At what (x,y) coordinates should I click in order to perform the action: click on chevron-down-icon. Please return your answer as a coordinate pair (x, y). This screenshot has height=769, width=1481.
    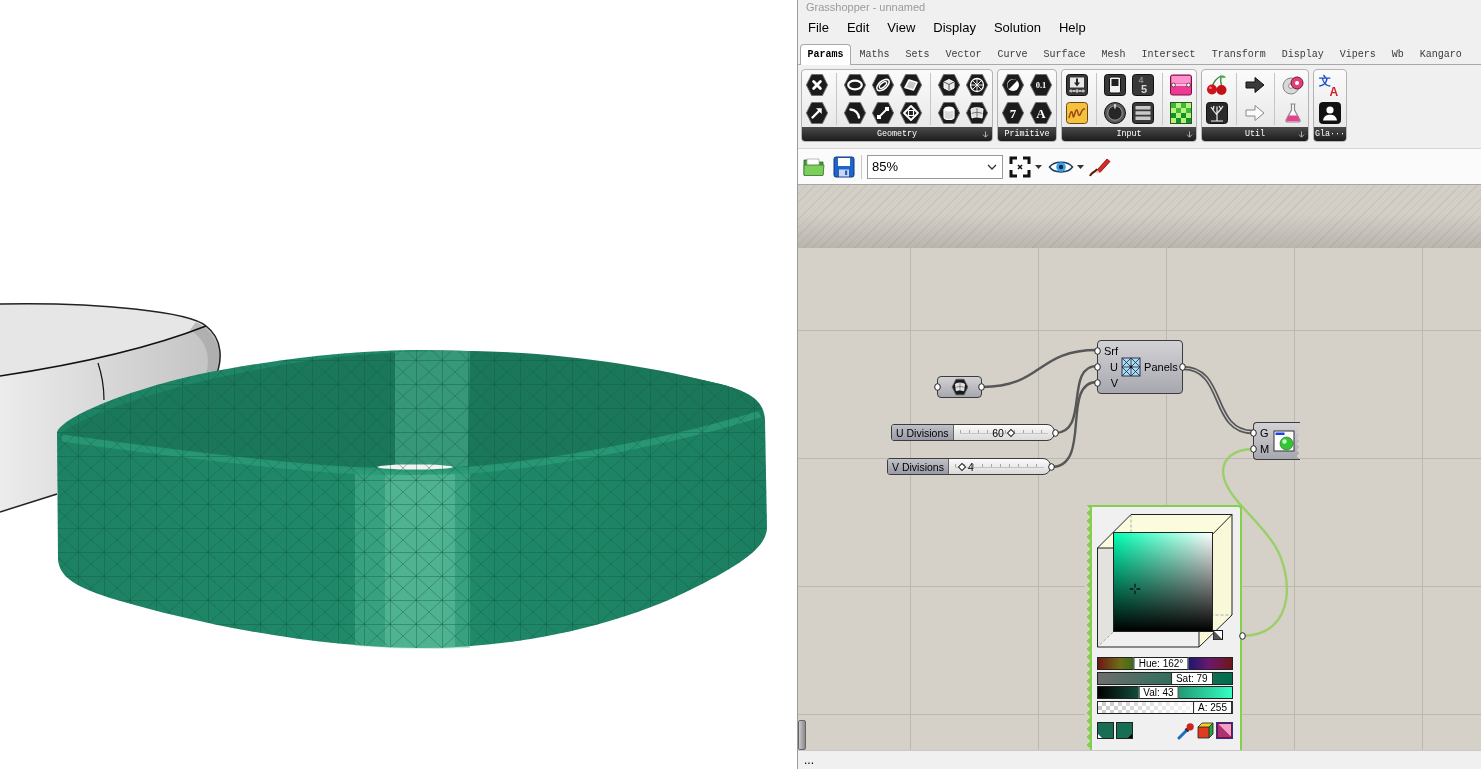
    Looking at the image, I should click on (992, 166).